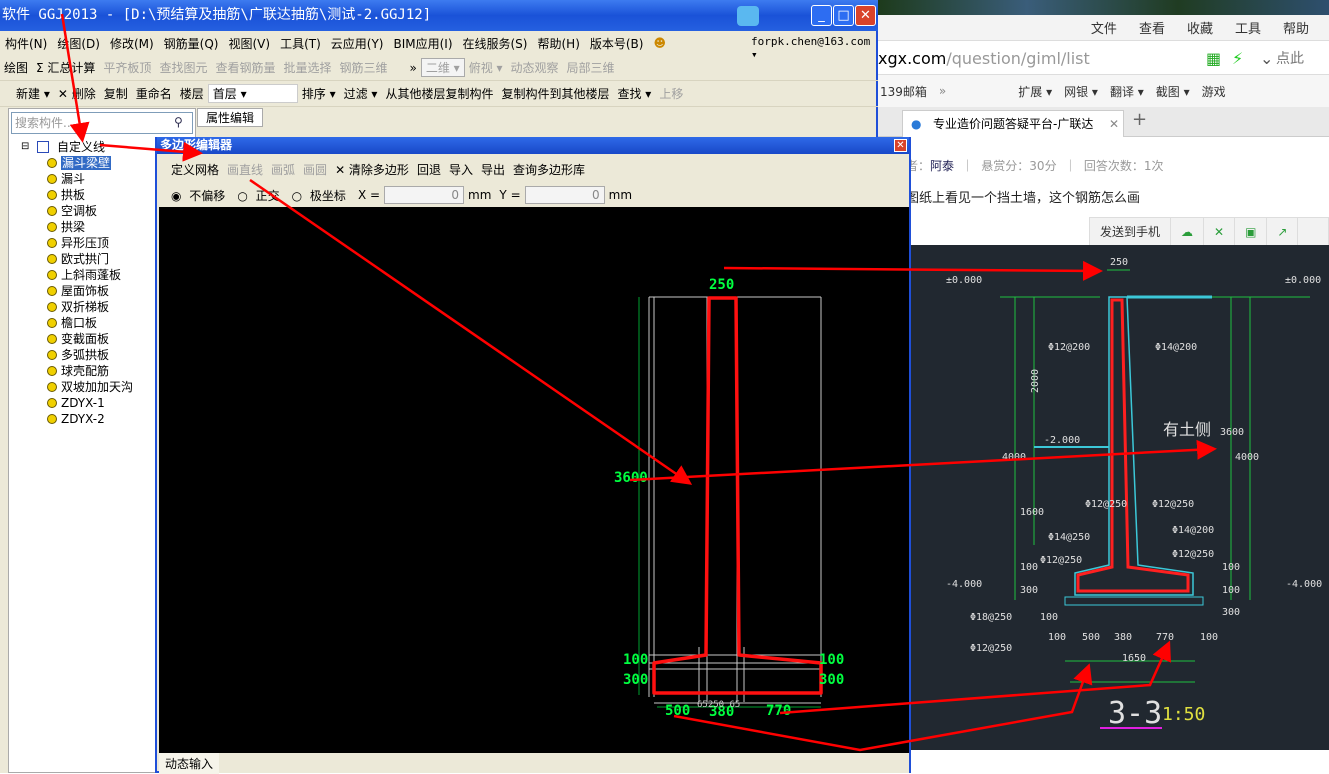 Image resolution: width=1329 pixels, height=774 pixels. Describe the element at coordinates (321, 195) in the screenshot. I see `radio-polar: ○ 极坐标` at that location.